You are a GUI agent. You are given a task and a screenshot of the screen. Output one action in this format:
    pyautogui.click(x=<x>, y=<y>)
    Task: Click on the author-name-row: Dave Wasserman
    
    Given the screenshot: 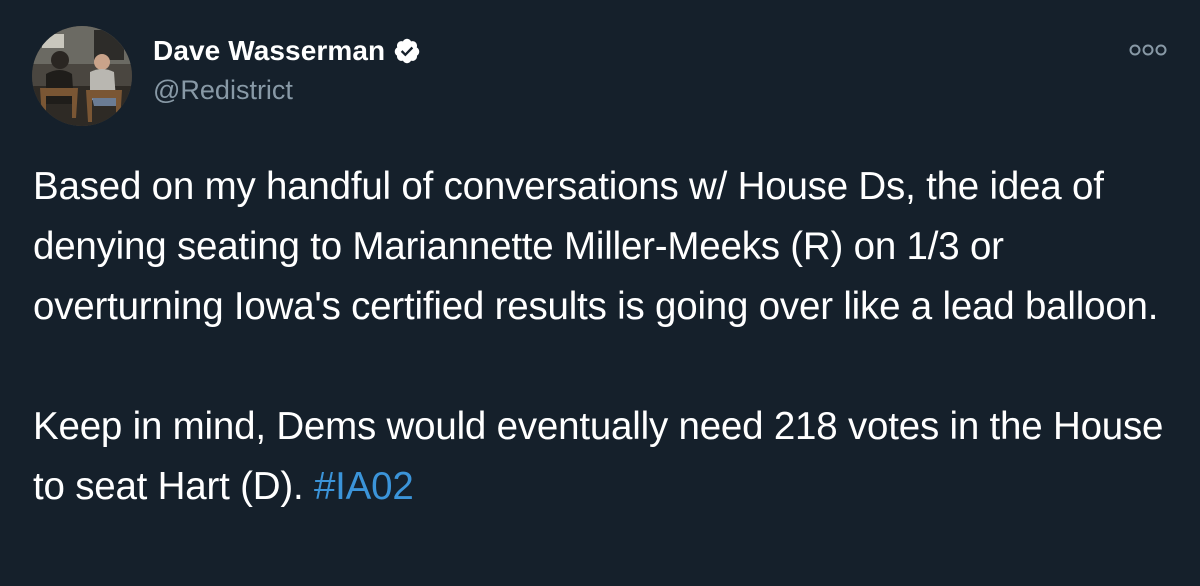 What is the action you would take?
    pyautogui.click(x=287, y=51)
    